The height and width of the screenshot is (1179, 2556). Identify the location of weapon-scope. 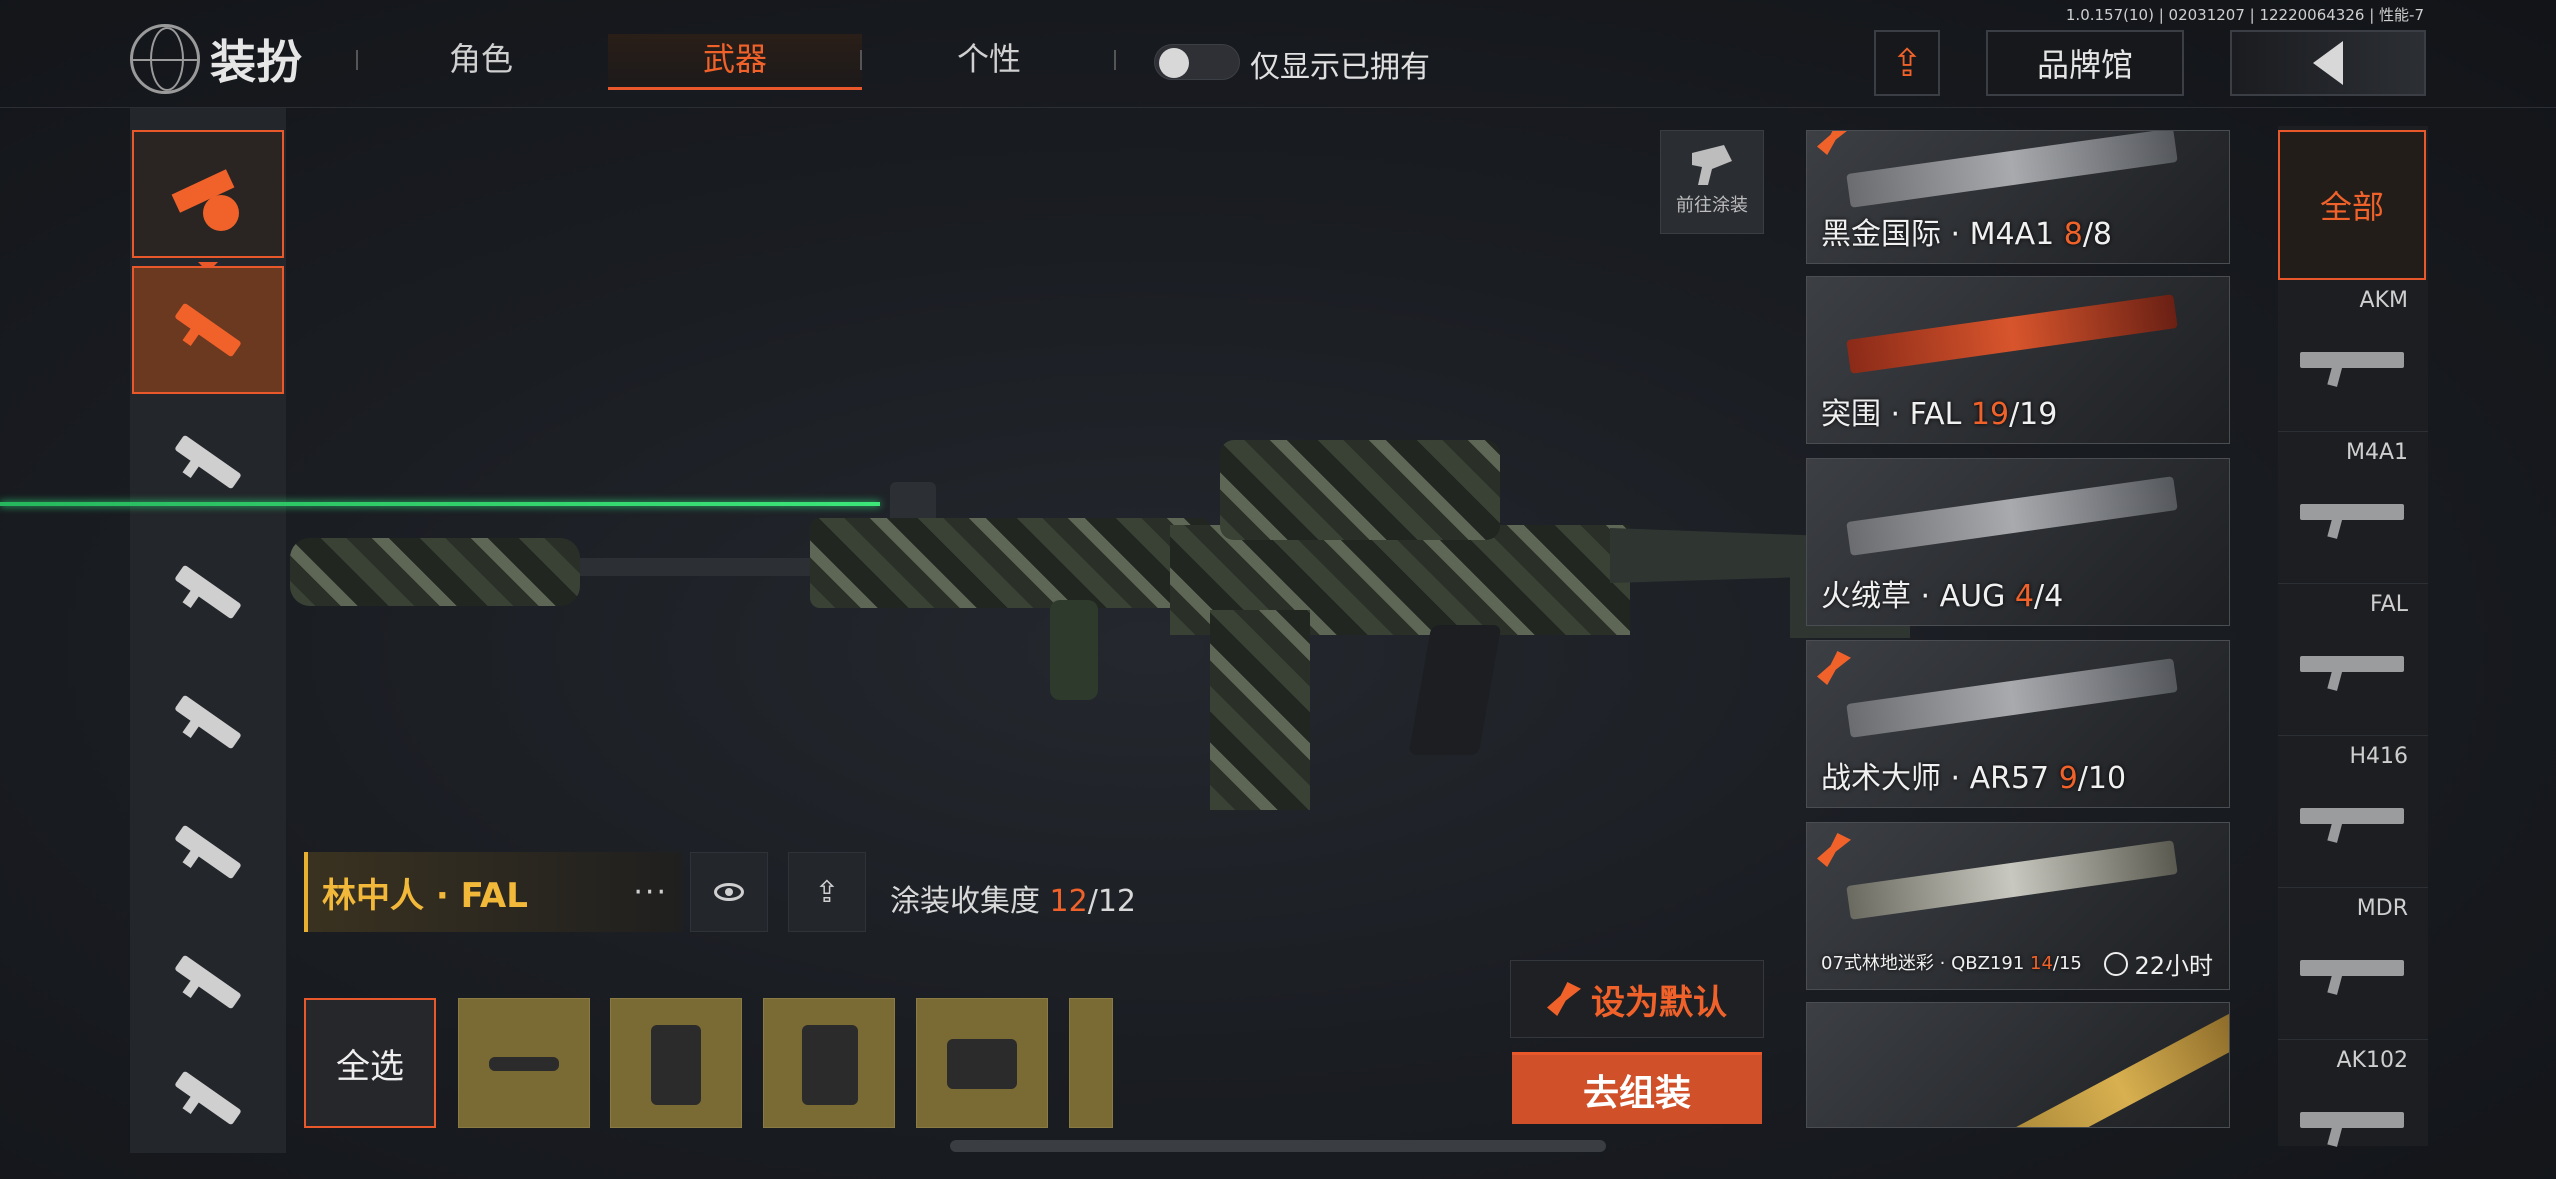
(1360, 490).